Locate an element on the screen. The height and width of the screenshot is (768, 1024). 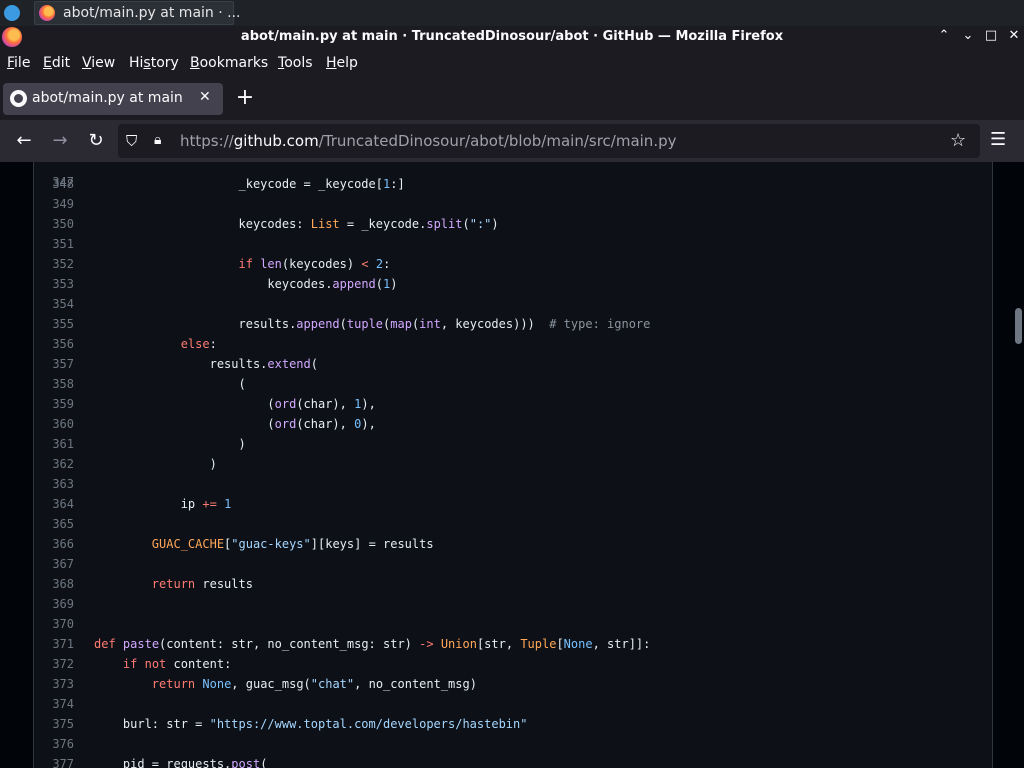
firefox-icon is located at coordinates (47, 13).